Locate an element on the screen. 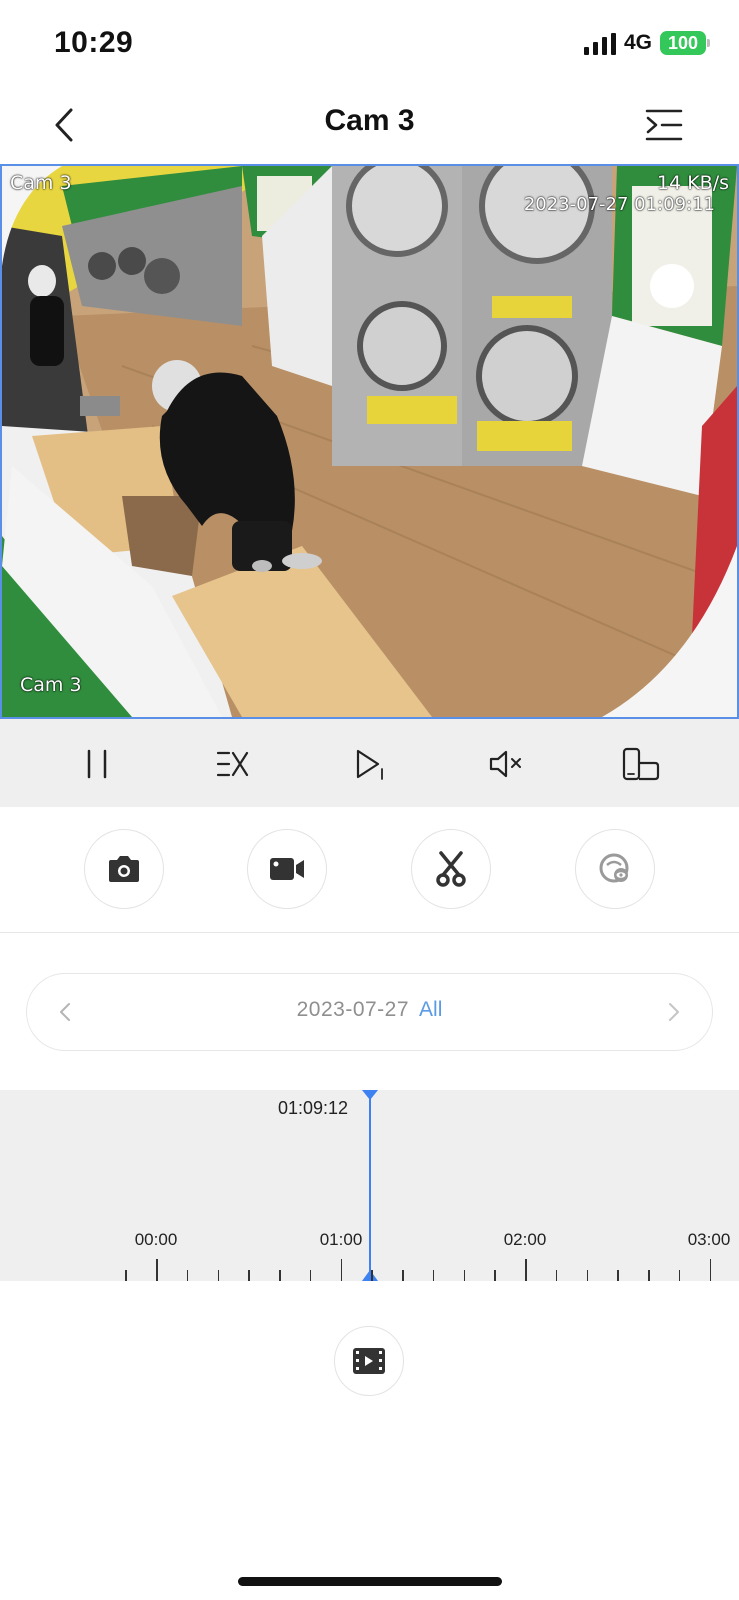 This screenshot has width=739, height=1600. pause-icon is located at coordinates (97, 764).